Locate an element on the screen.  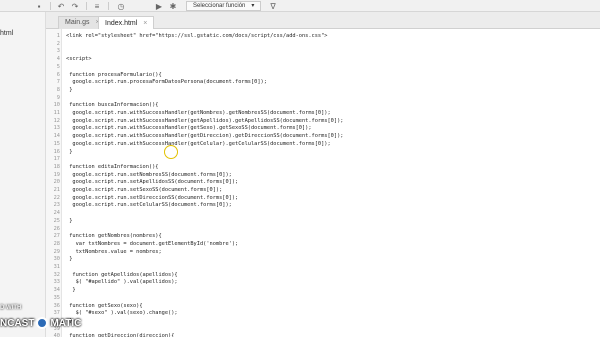
code-text: function procesaFormulario(){ is located at coordinates (114, 74).